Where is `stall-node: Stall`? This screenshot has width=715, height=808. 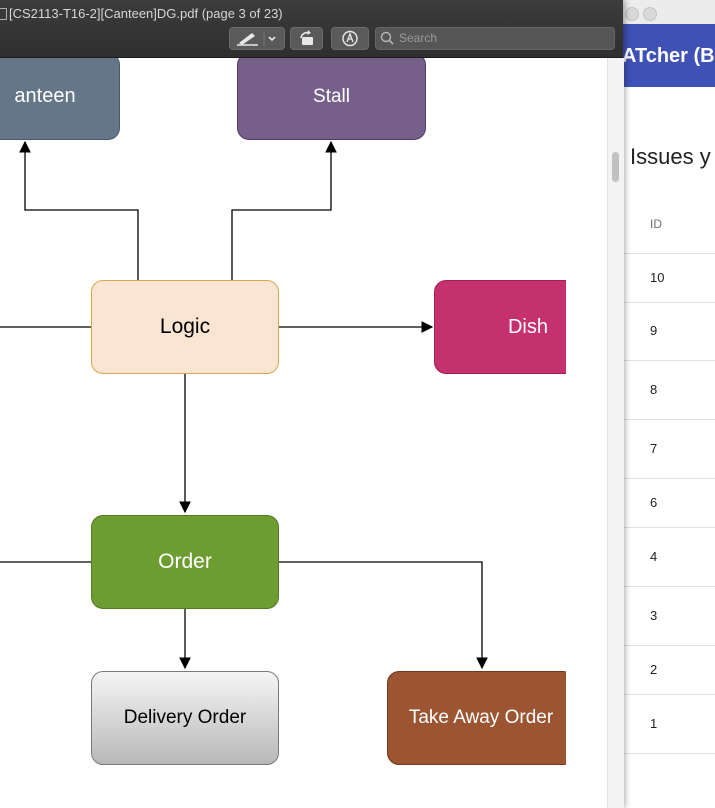 stall-node: Stall is located at coordinates (331, 99).